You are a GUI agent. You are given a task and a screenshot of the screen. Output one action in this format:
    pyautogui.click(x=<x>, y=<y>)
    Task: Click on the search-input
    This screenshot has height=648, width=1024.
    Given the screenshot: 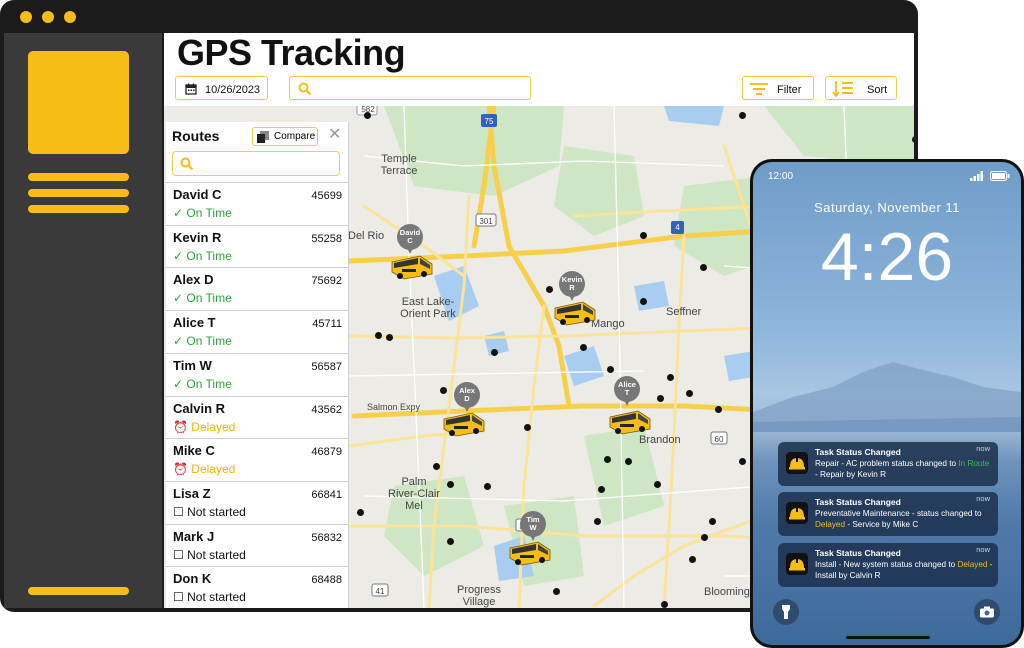 What is the action you would take?
    pyautogui.click(x=410, y=88)
    